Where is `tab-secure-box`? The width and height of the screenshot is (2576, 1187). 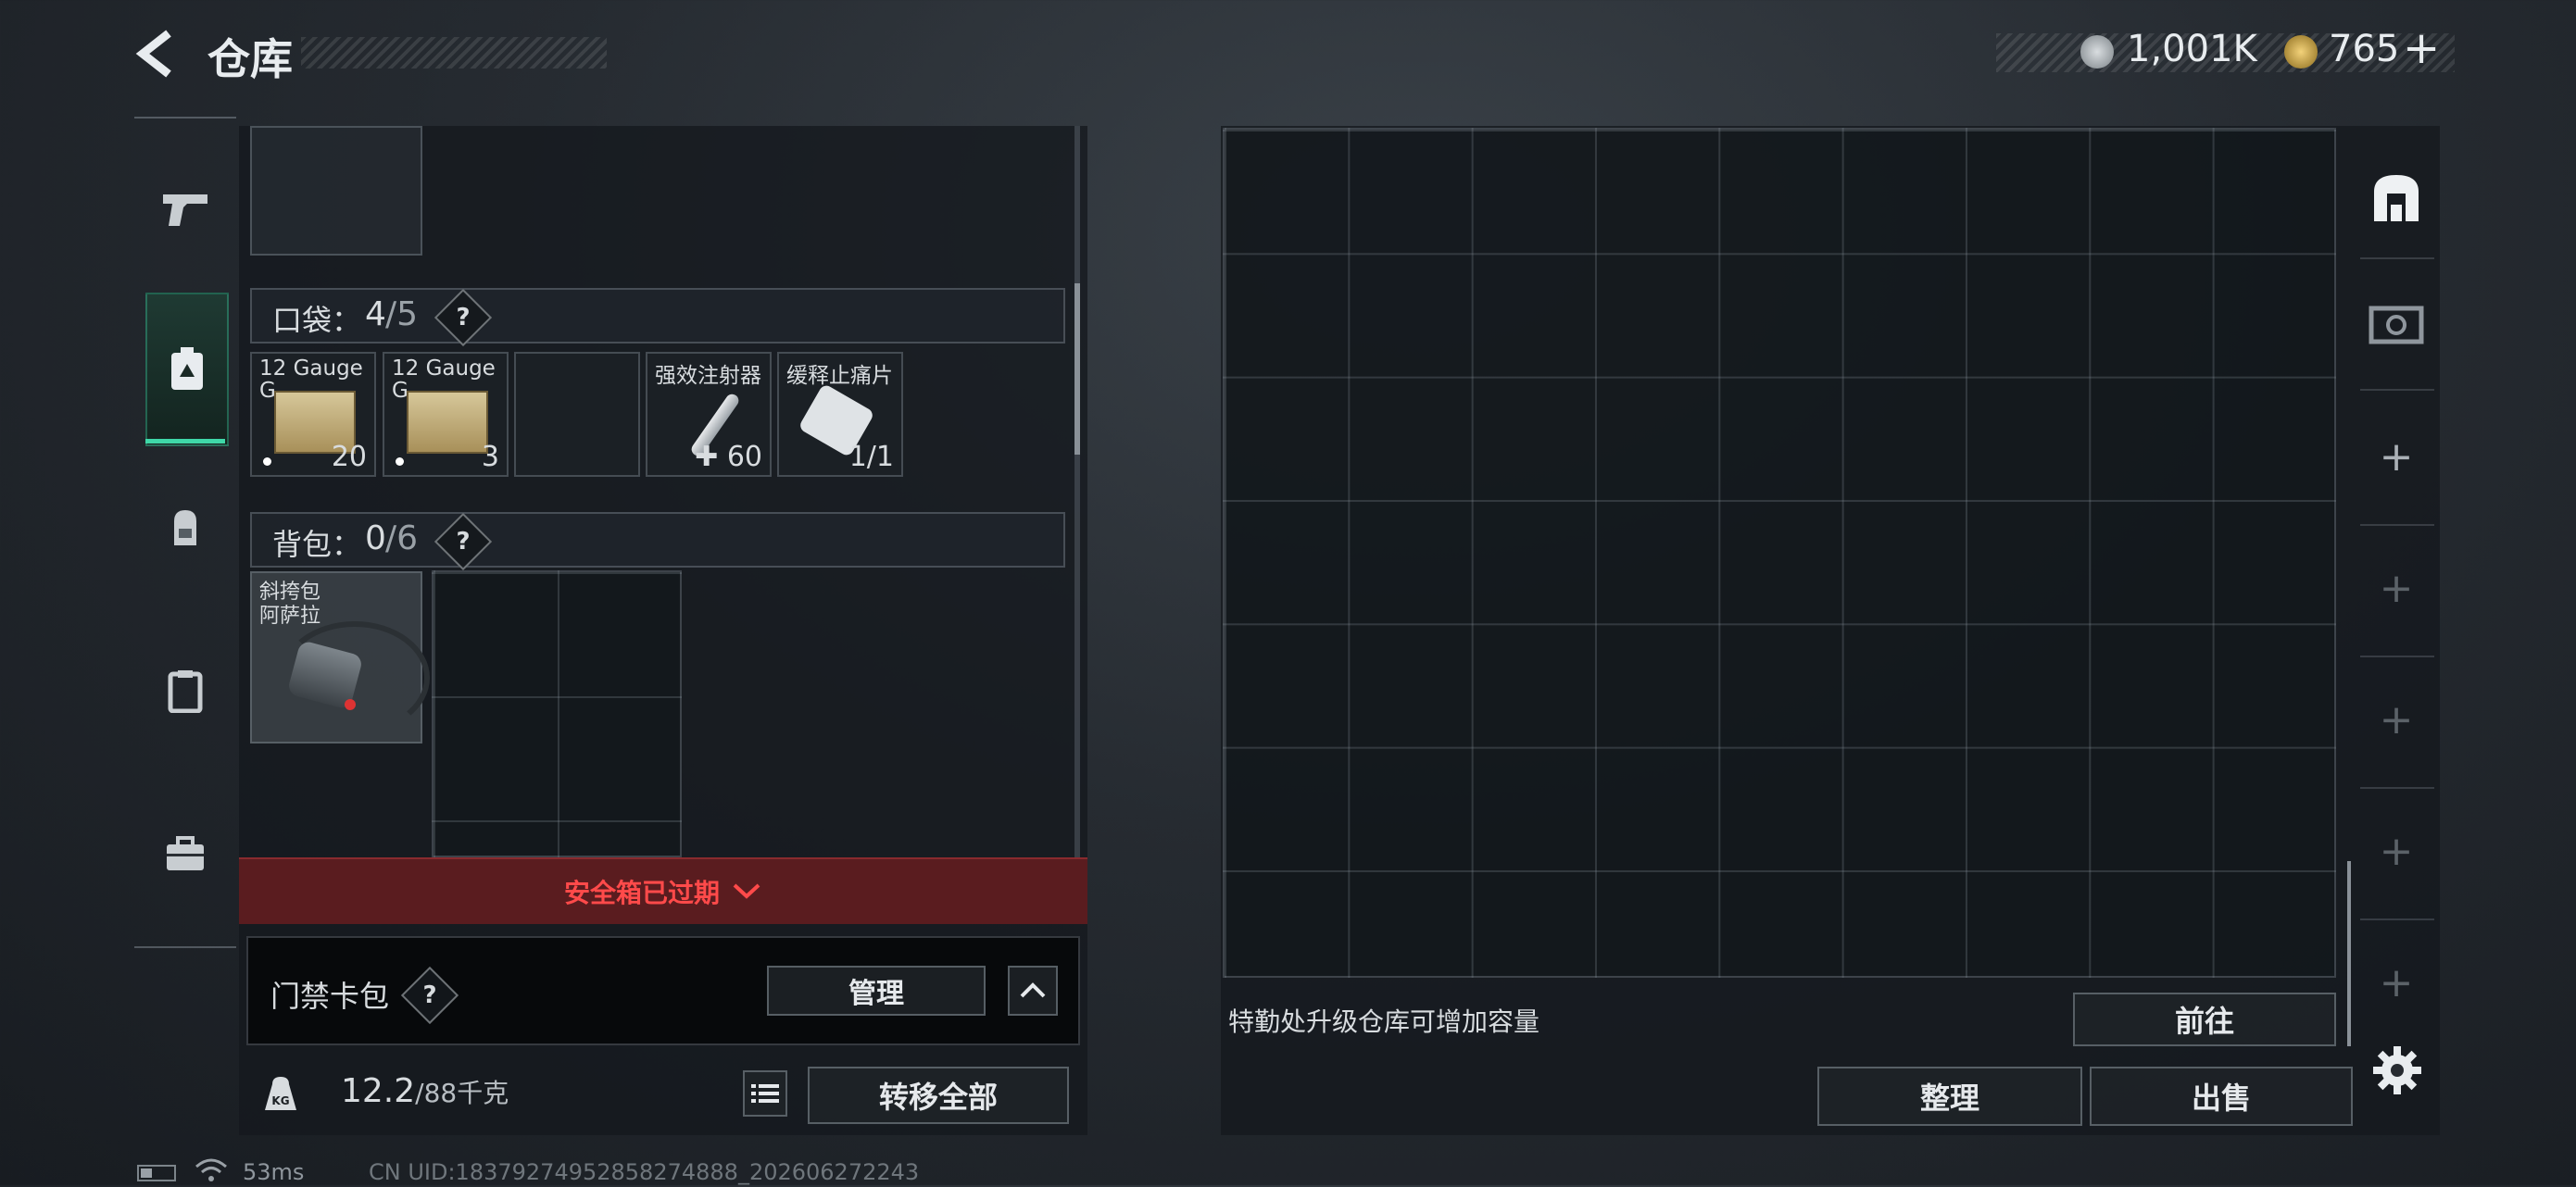 tab-secure-box is located at coordinates (187, 369).